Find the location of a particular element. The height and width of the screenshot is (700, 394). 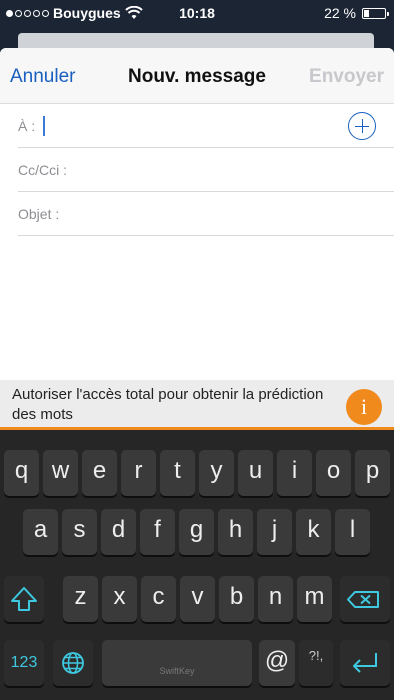

add-contact-icon is located at coordinates (362, 126).